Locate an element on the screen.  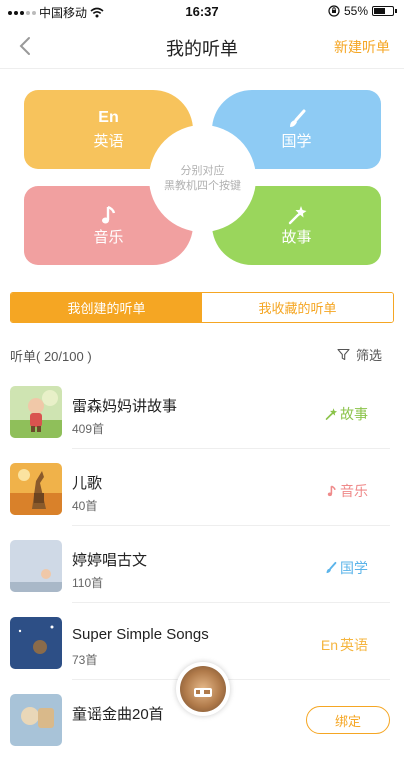
category-label: 英语 is located at coordinates (108, 141).